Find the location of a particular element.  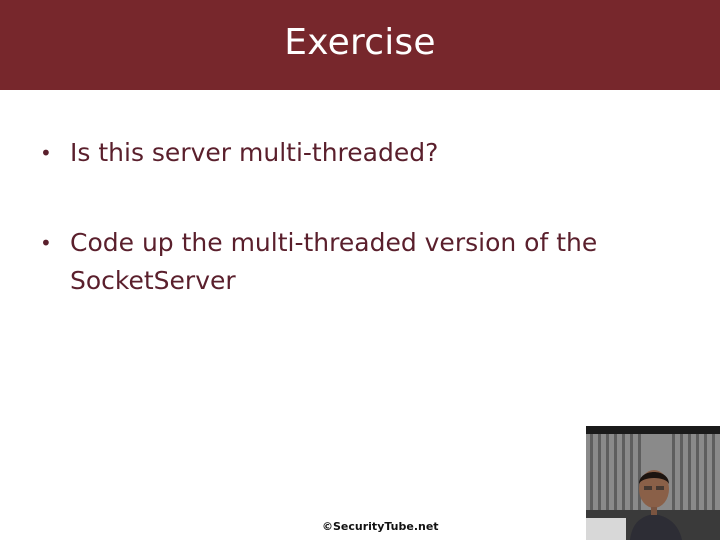

presenter-video-image is located at coordinates (653, 483).